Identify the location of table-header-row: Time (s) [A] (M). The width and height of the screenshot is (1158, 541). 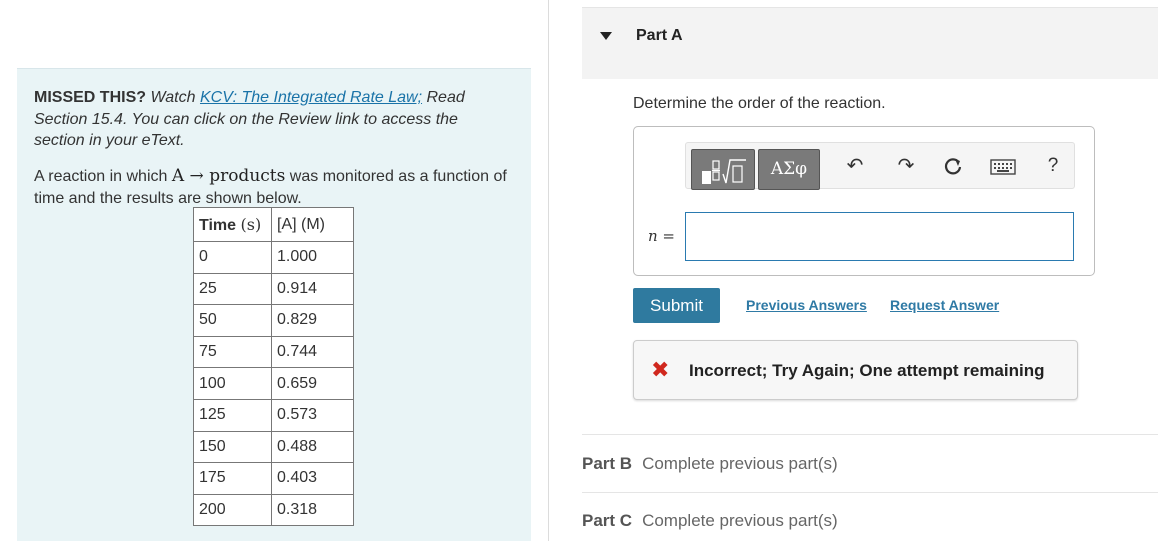
(273, 224).